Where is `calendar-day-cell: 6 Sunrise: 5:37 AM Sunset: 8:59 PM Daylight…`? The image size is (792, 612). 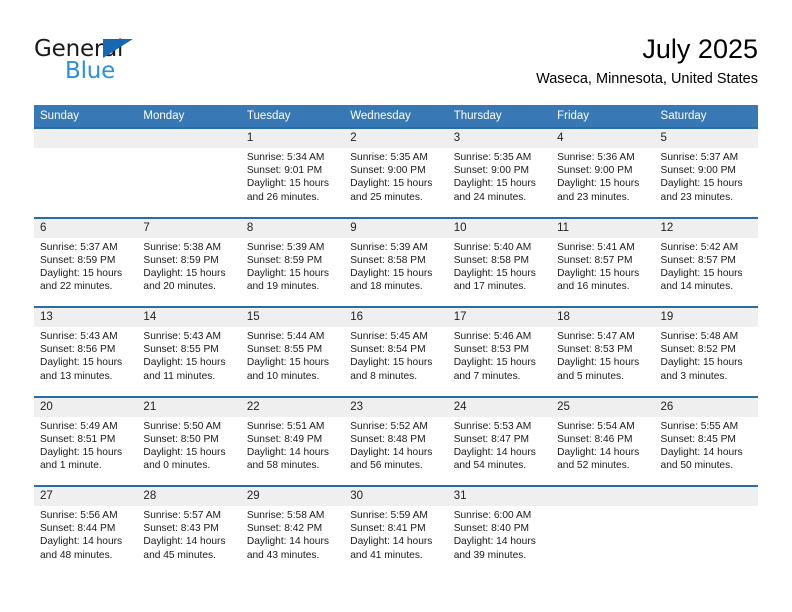 calendar-day-cell: 6 Sunrise: 5:37 AM Sunset: 8:59 PM Daylight… is located at coordinates (86, 261).